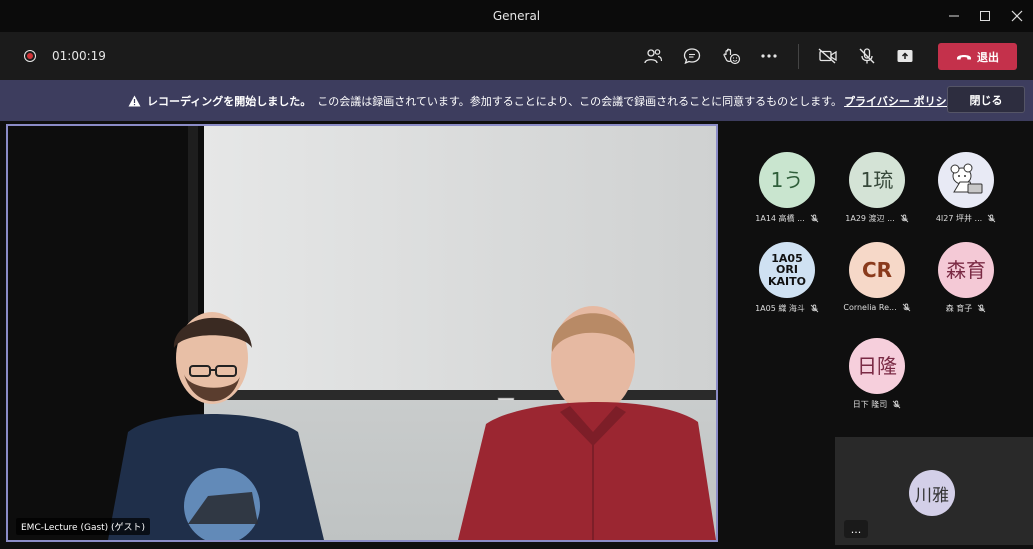 The image size is (1033, 549). I want to click on participant-avatar: 1琉, so click(877, 180).